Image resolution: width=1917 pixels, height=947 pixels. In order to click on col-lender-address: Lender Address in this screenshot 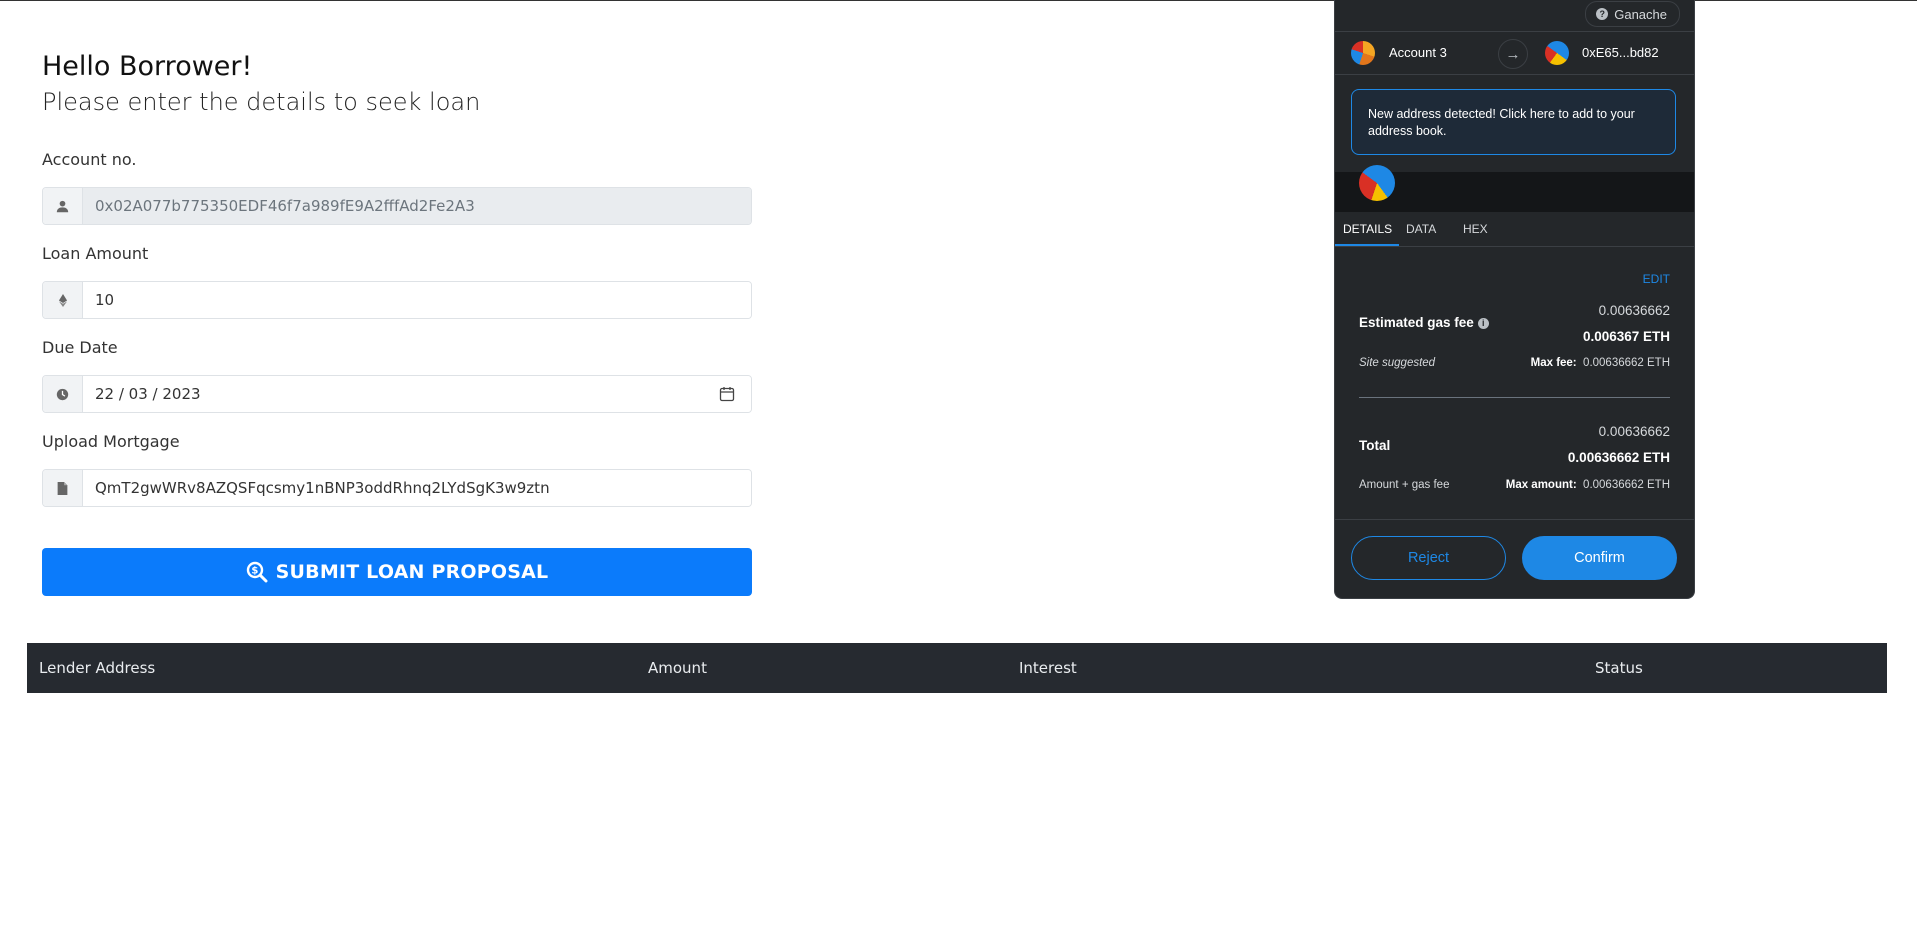, I will do `click(97, 668)`.